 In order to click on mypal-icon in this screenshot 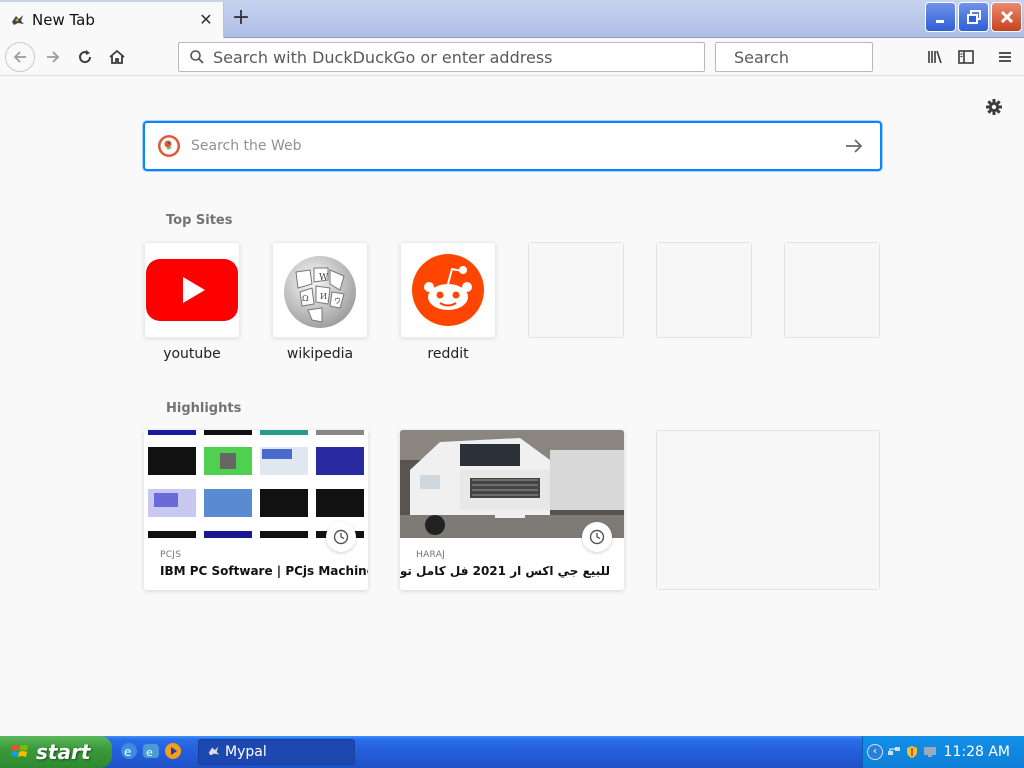, I will do `click(214, 752)`.